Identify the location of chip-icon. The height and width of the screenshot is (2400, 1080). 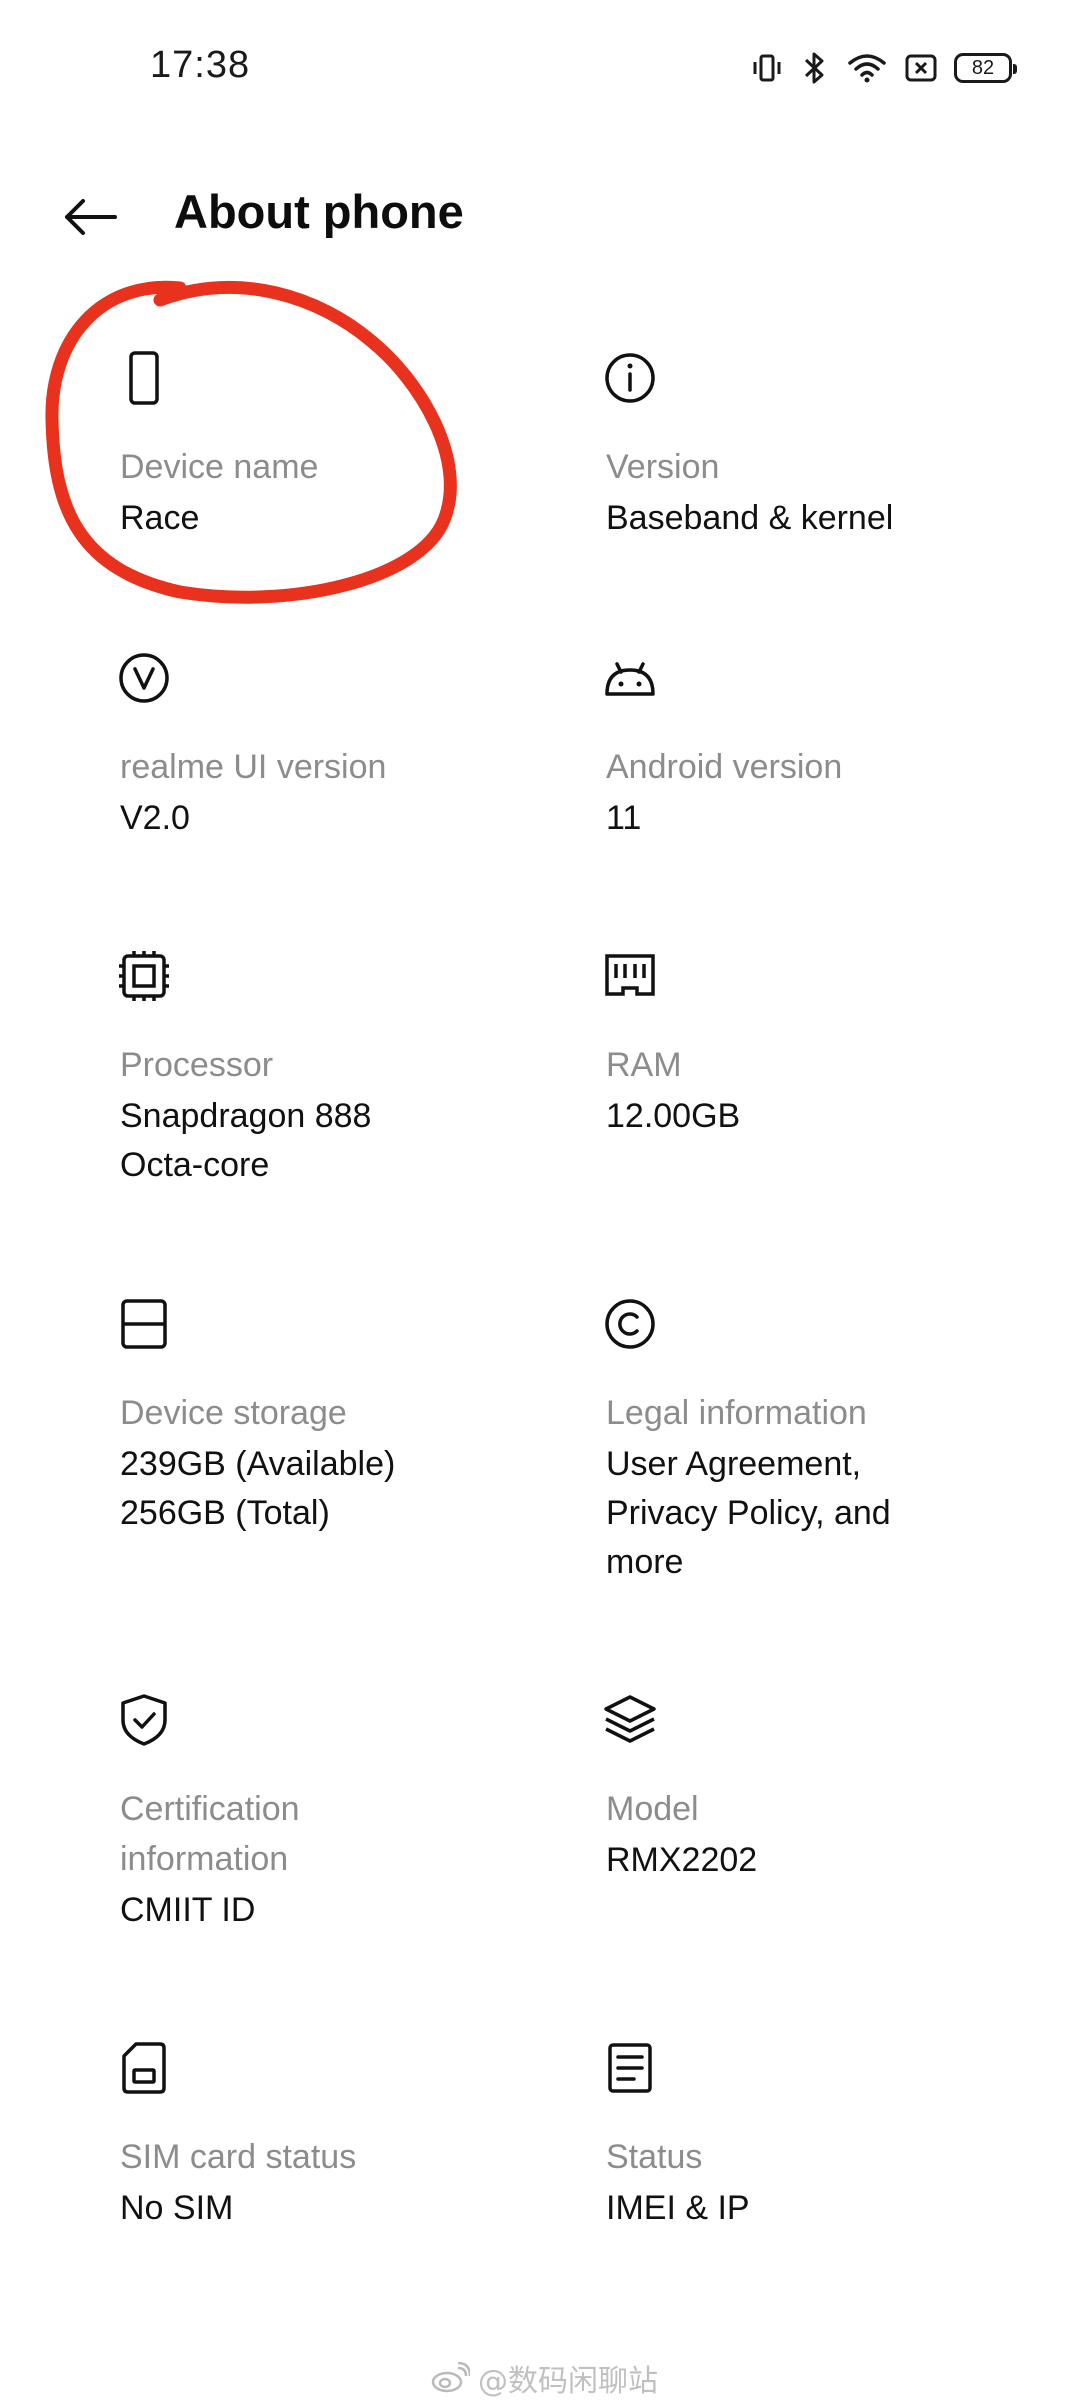
(144, 976).